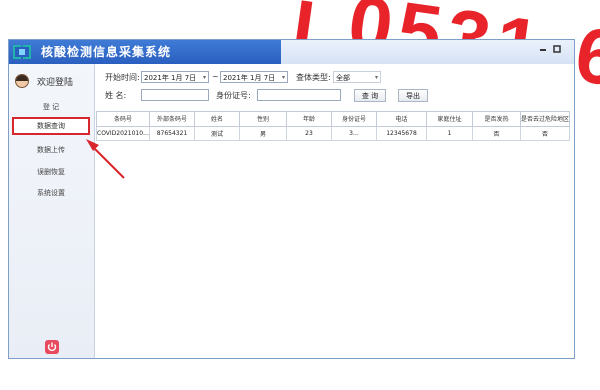 Image resolution: width=600 pixels, height=390 pixels. Describe the element at coordinates (51, 150) in the screenshot. I see `sidebar-item-data-upload: 数据上传` at that location.